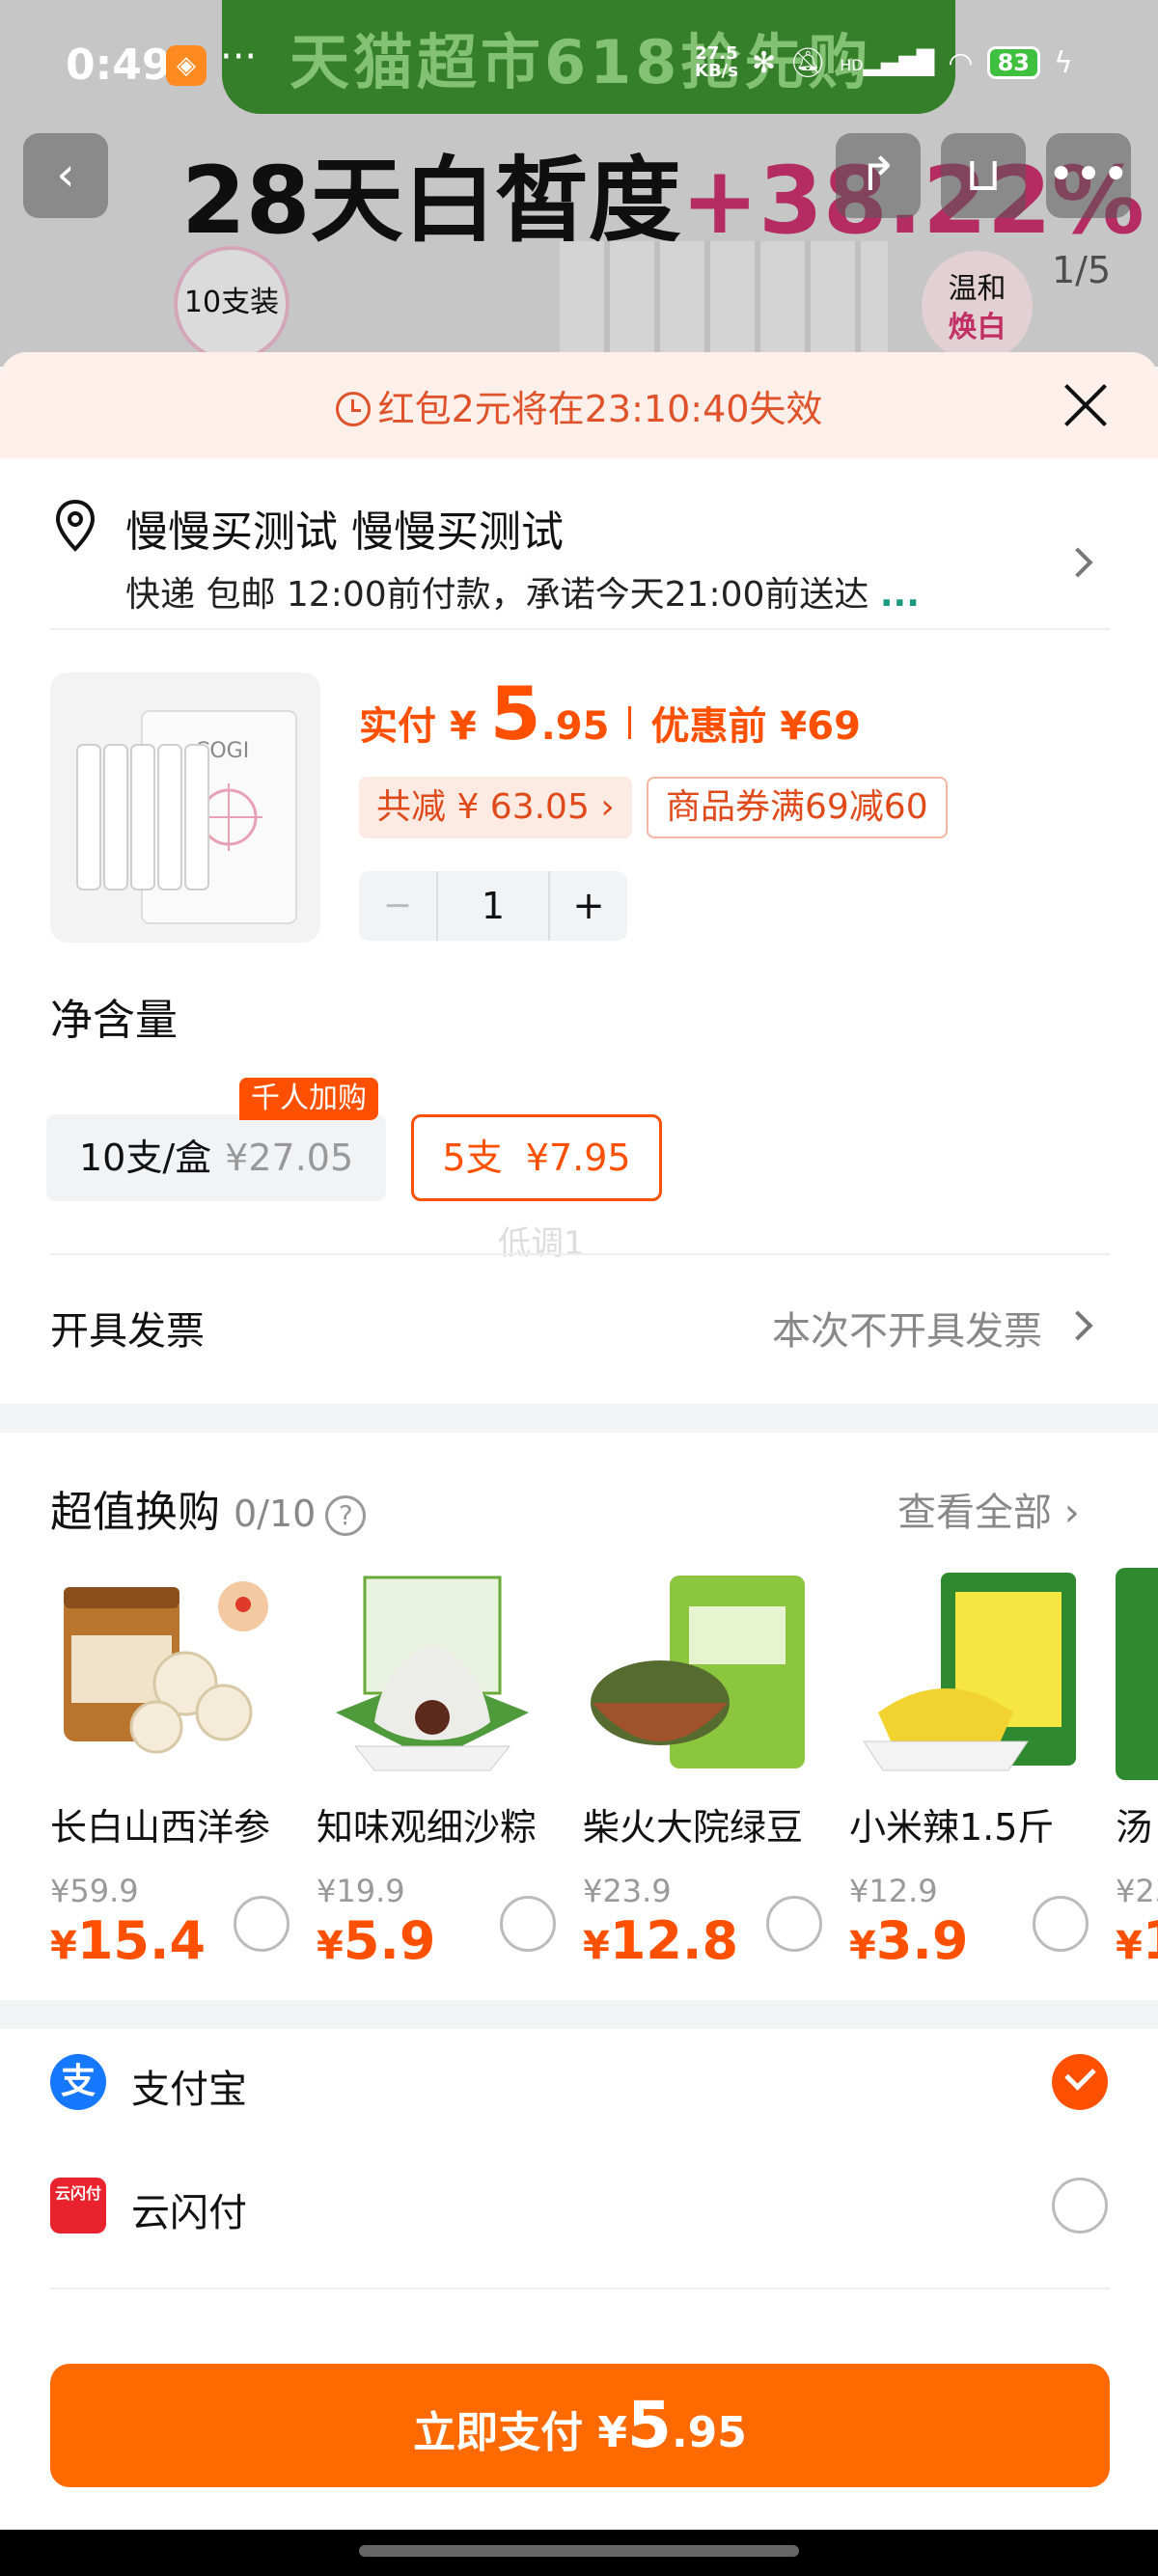 This screenshot has height=2576, width=1158. I want to click on help-icon: ?, so click(346, 1516).